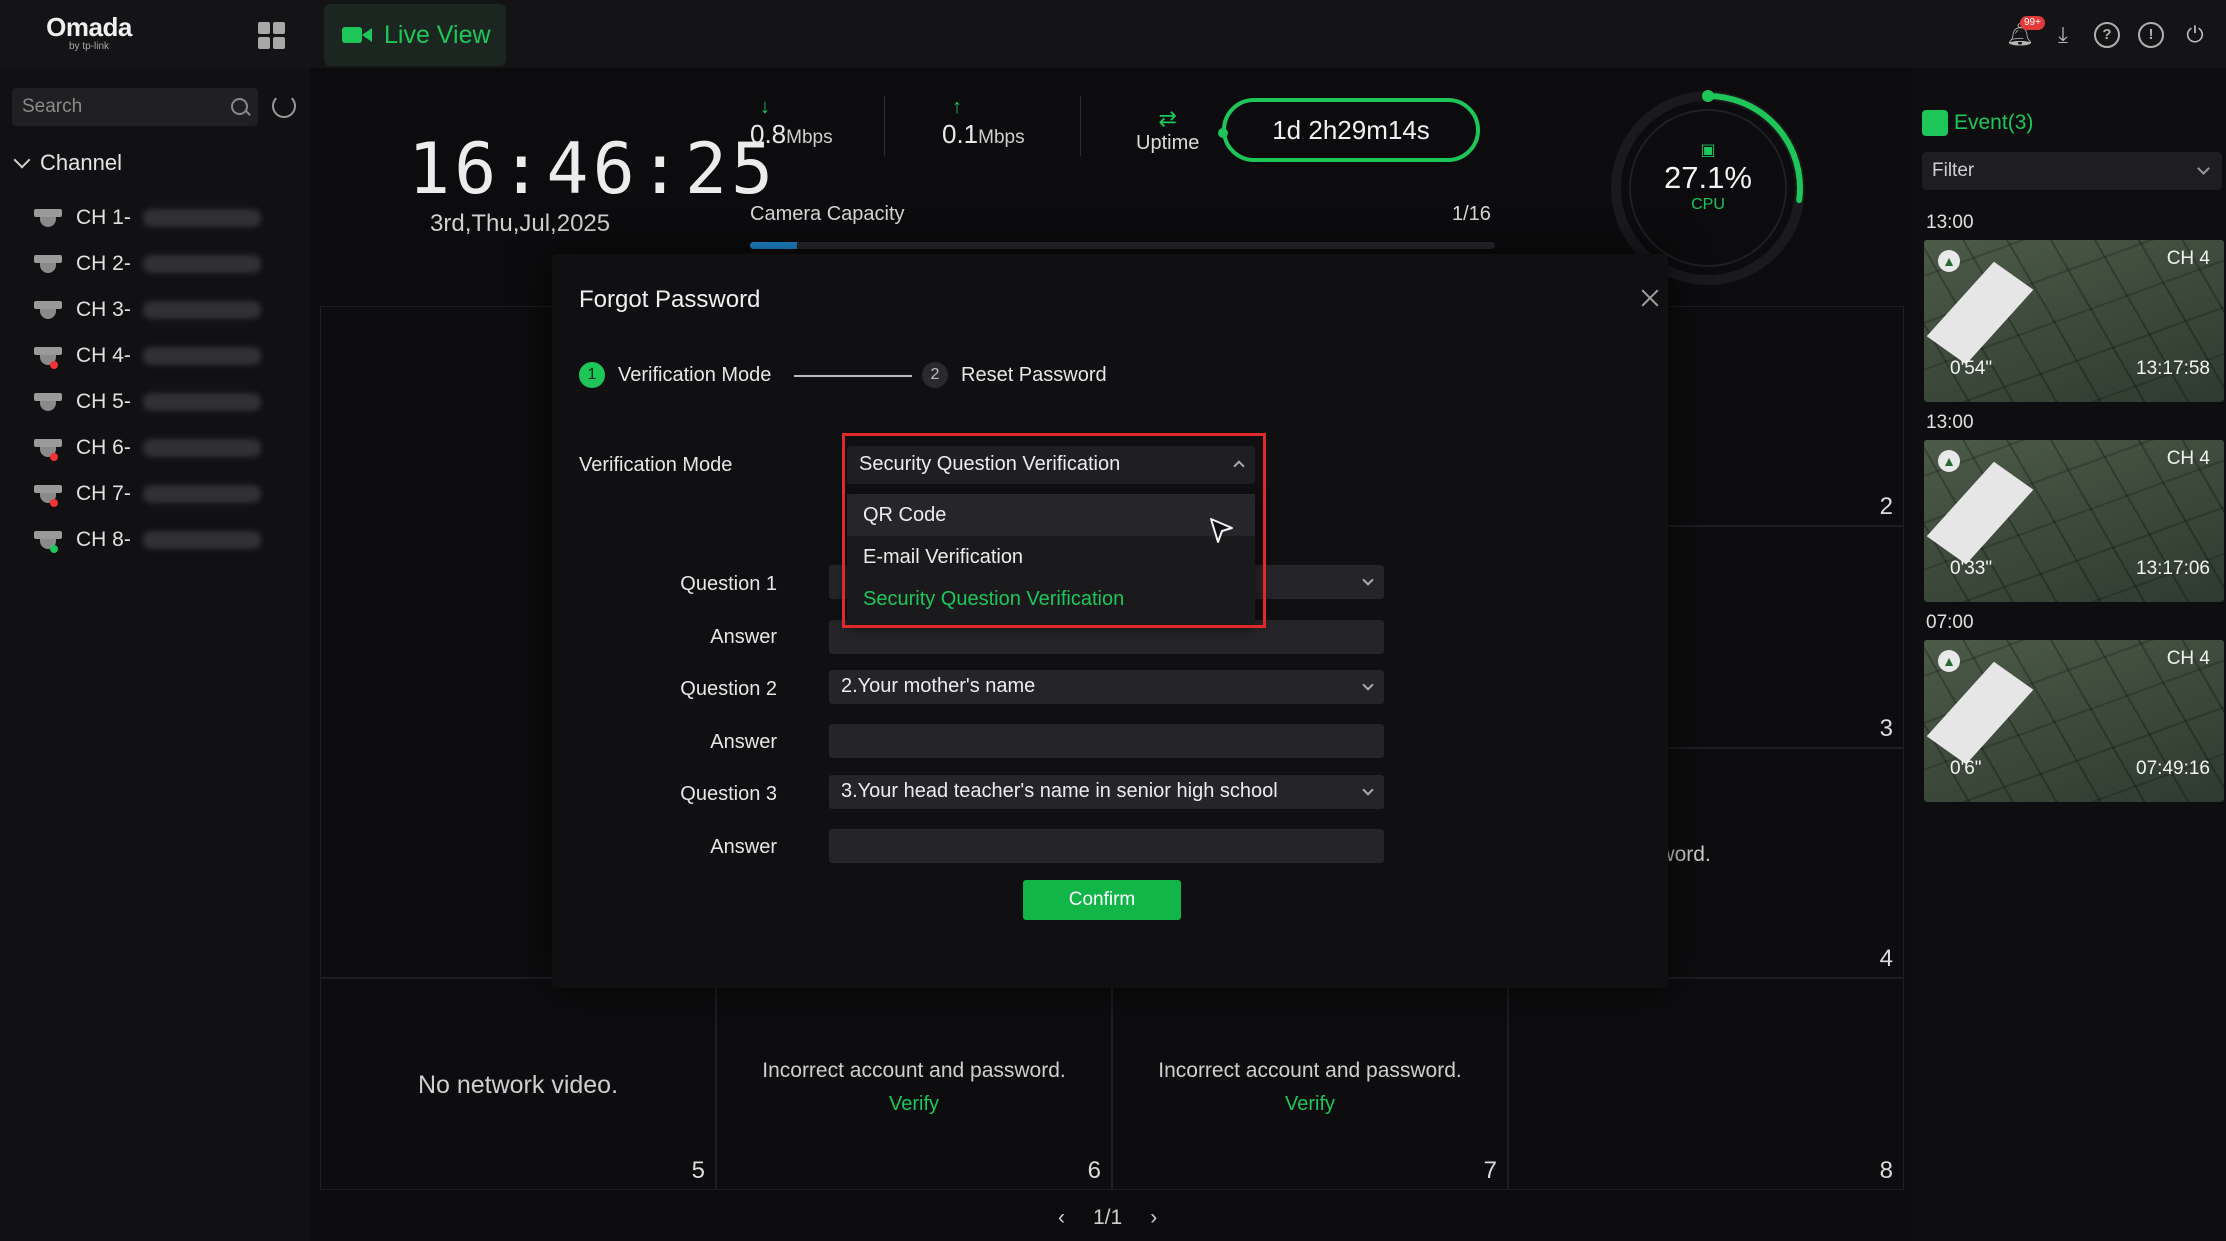  What do you see at coordinates (2173, 368) in the screenshot?
I see `event-time: 13:17:58` at bounding box center [2173, 368].